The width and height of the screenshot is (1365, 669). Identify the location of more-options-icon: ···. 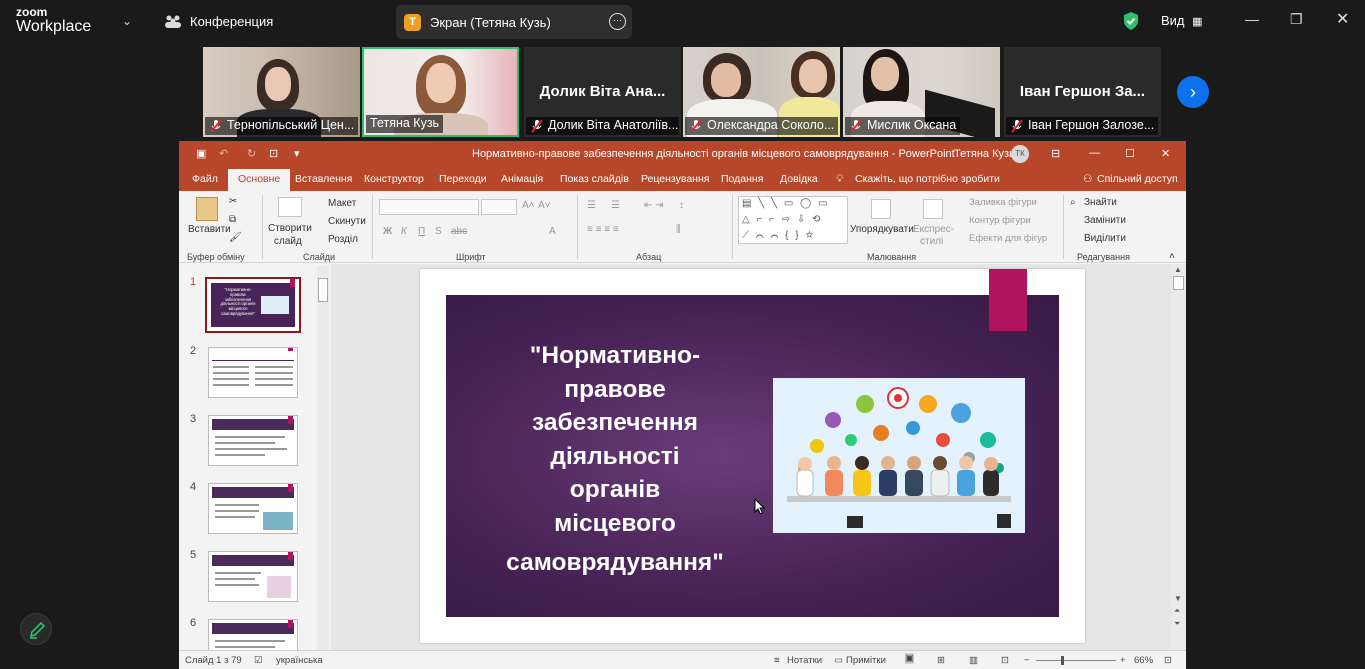
(617, 21).